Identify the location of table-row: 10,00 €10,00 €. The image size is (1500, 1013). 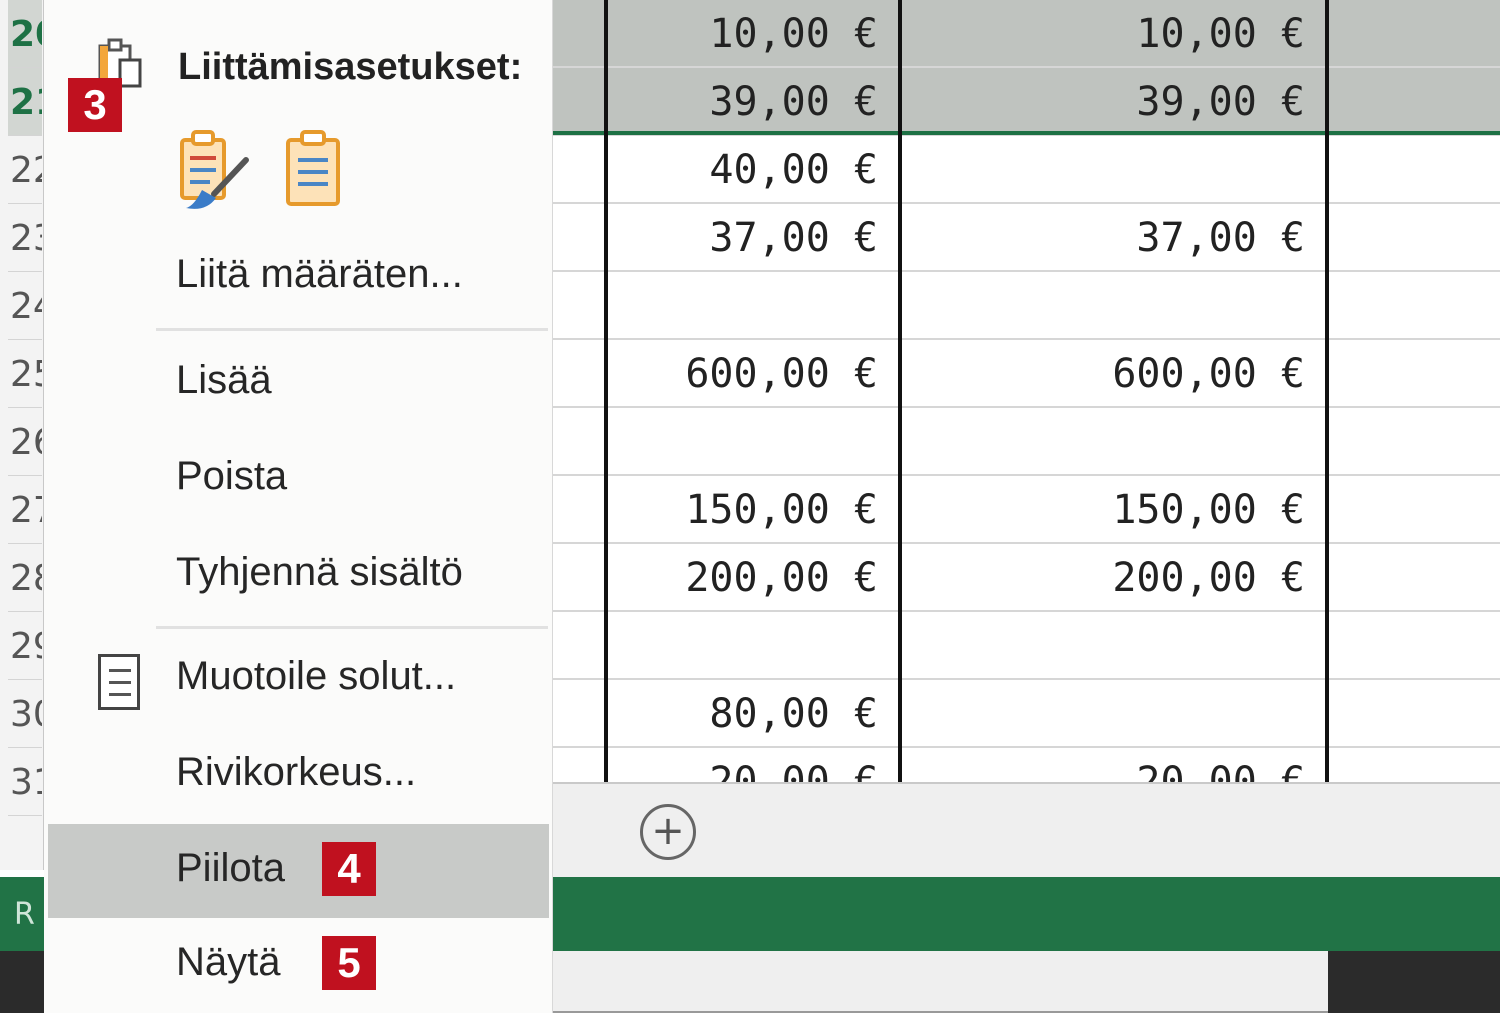
(1026, 34).